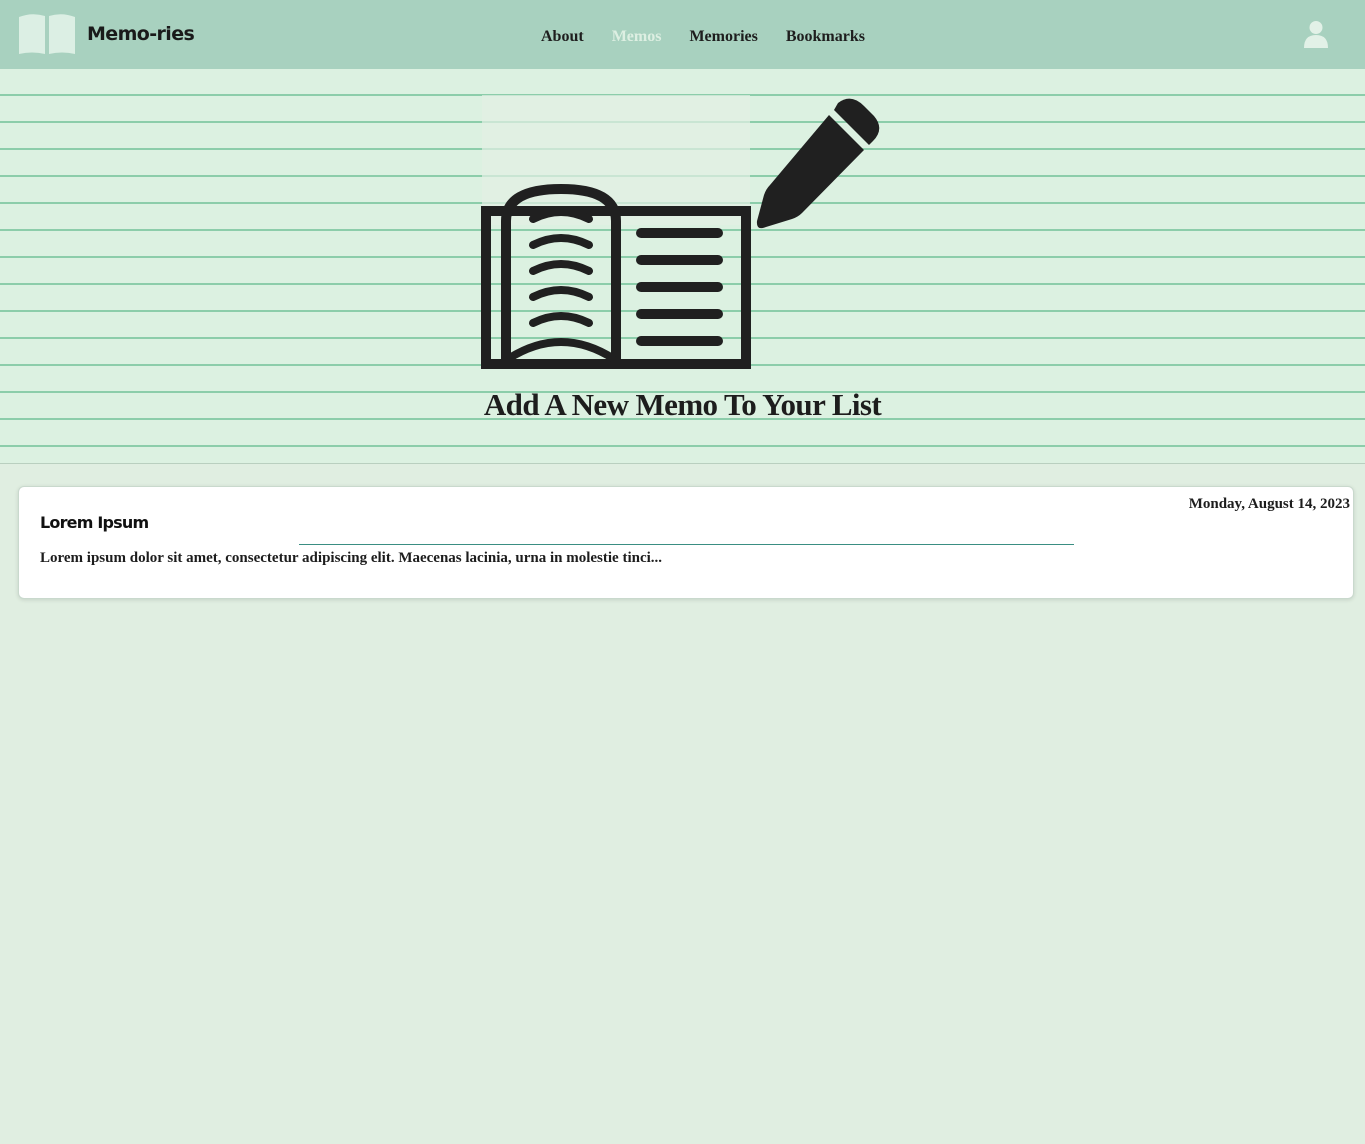 The image size is (1365, 1144). I want to click on nav-link-memories: Memories, so click(723, 37).